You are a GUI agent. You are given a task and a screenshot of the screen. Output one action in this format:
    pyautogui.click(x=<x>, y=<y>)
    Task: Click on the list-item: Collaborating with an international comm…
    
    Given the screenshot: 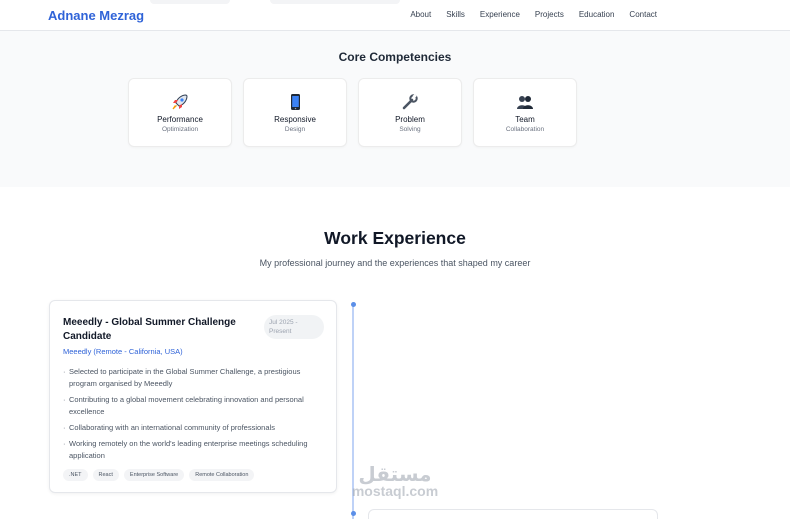 What is the action you would take?
    pyautogui.click(x=194, y=428)
    